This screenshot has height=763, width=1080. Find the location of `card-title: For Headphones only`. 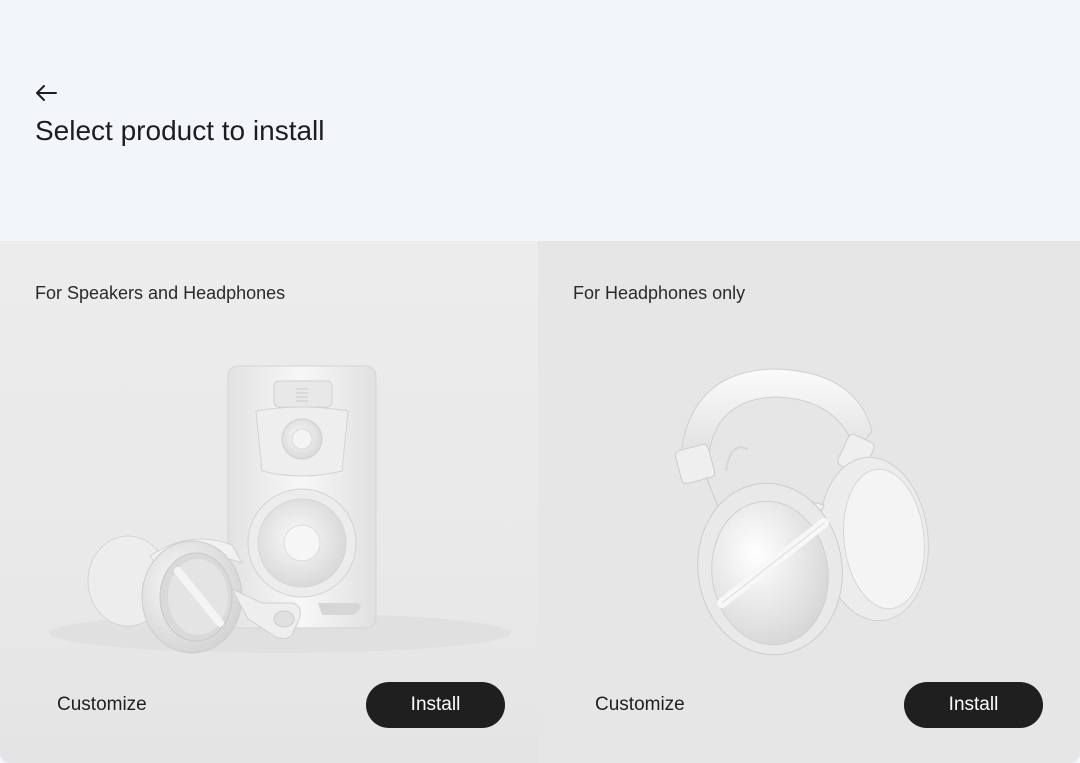

card-title: For Headphones only is located at coordinates (659, 293).